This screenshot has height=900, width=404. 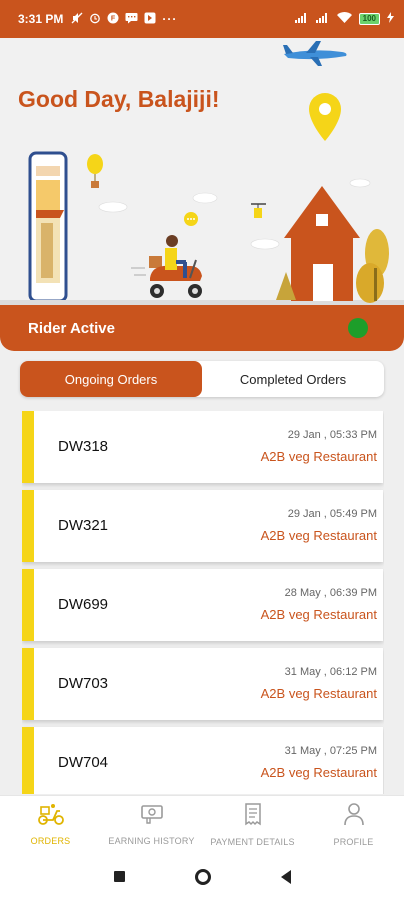 I want to click on system-nav-bar, so click(x=202, y=876).